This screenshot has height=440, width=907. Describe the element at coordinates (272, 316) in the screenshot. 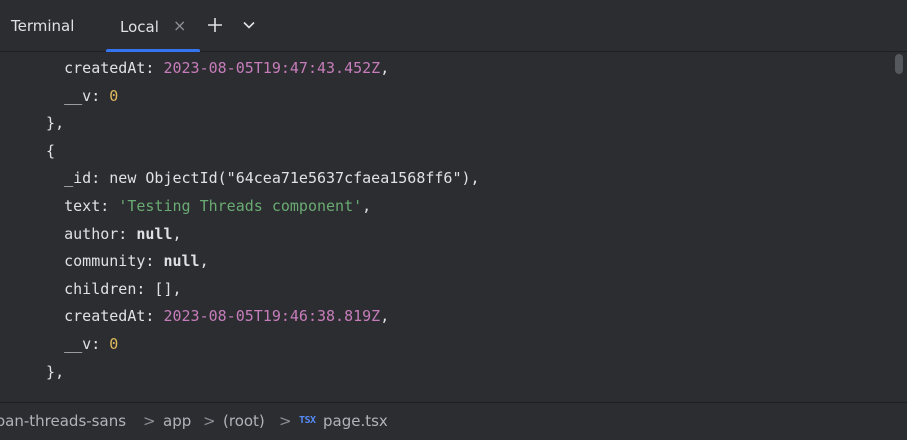

I see `terminal-line-value: 2023-08-05T19:46:38.819Z` at that location.